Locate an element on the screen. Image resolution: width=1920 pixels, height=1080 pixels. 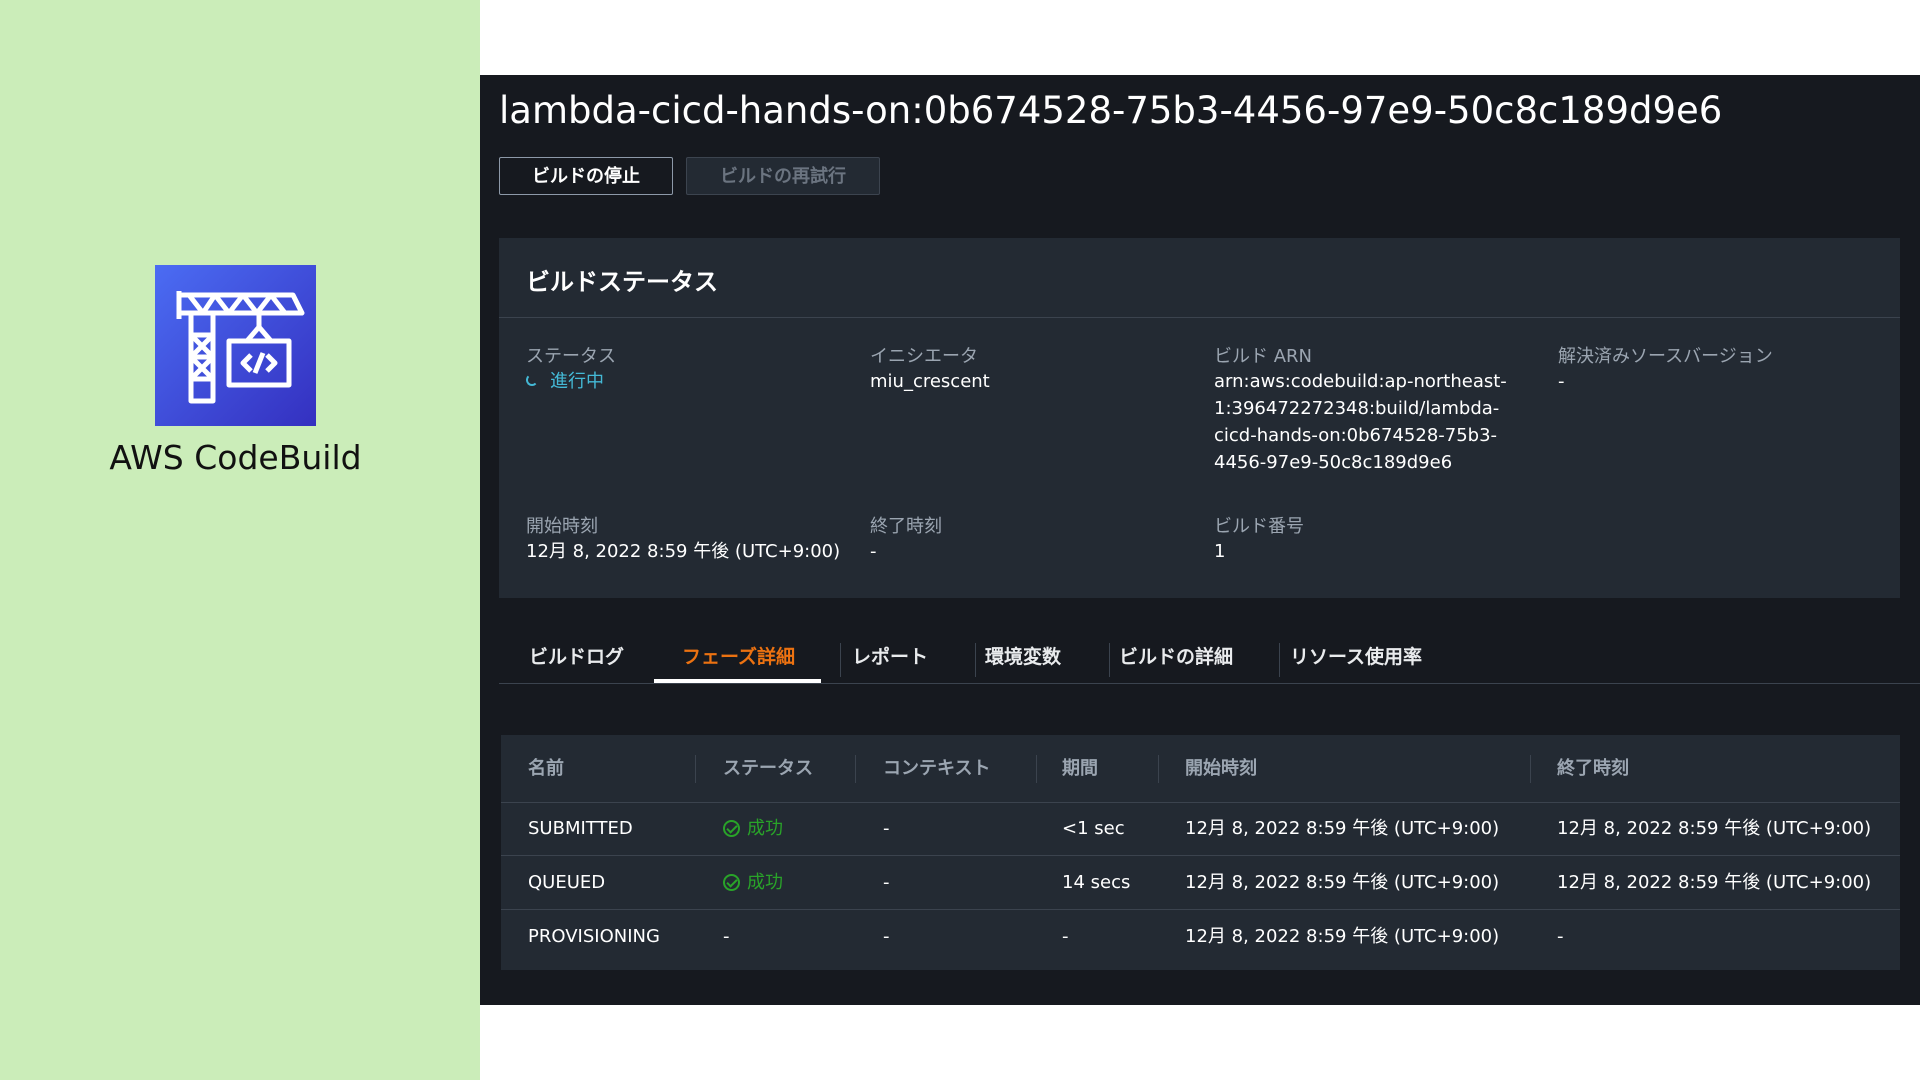
tab-reports: レポート is located at coordinates (890, 659).